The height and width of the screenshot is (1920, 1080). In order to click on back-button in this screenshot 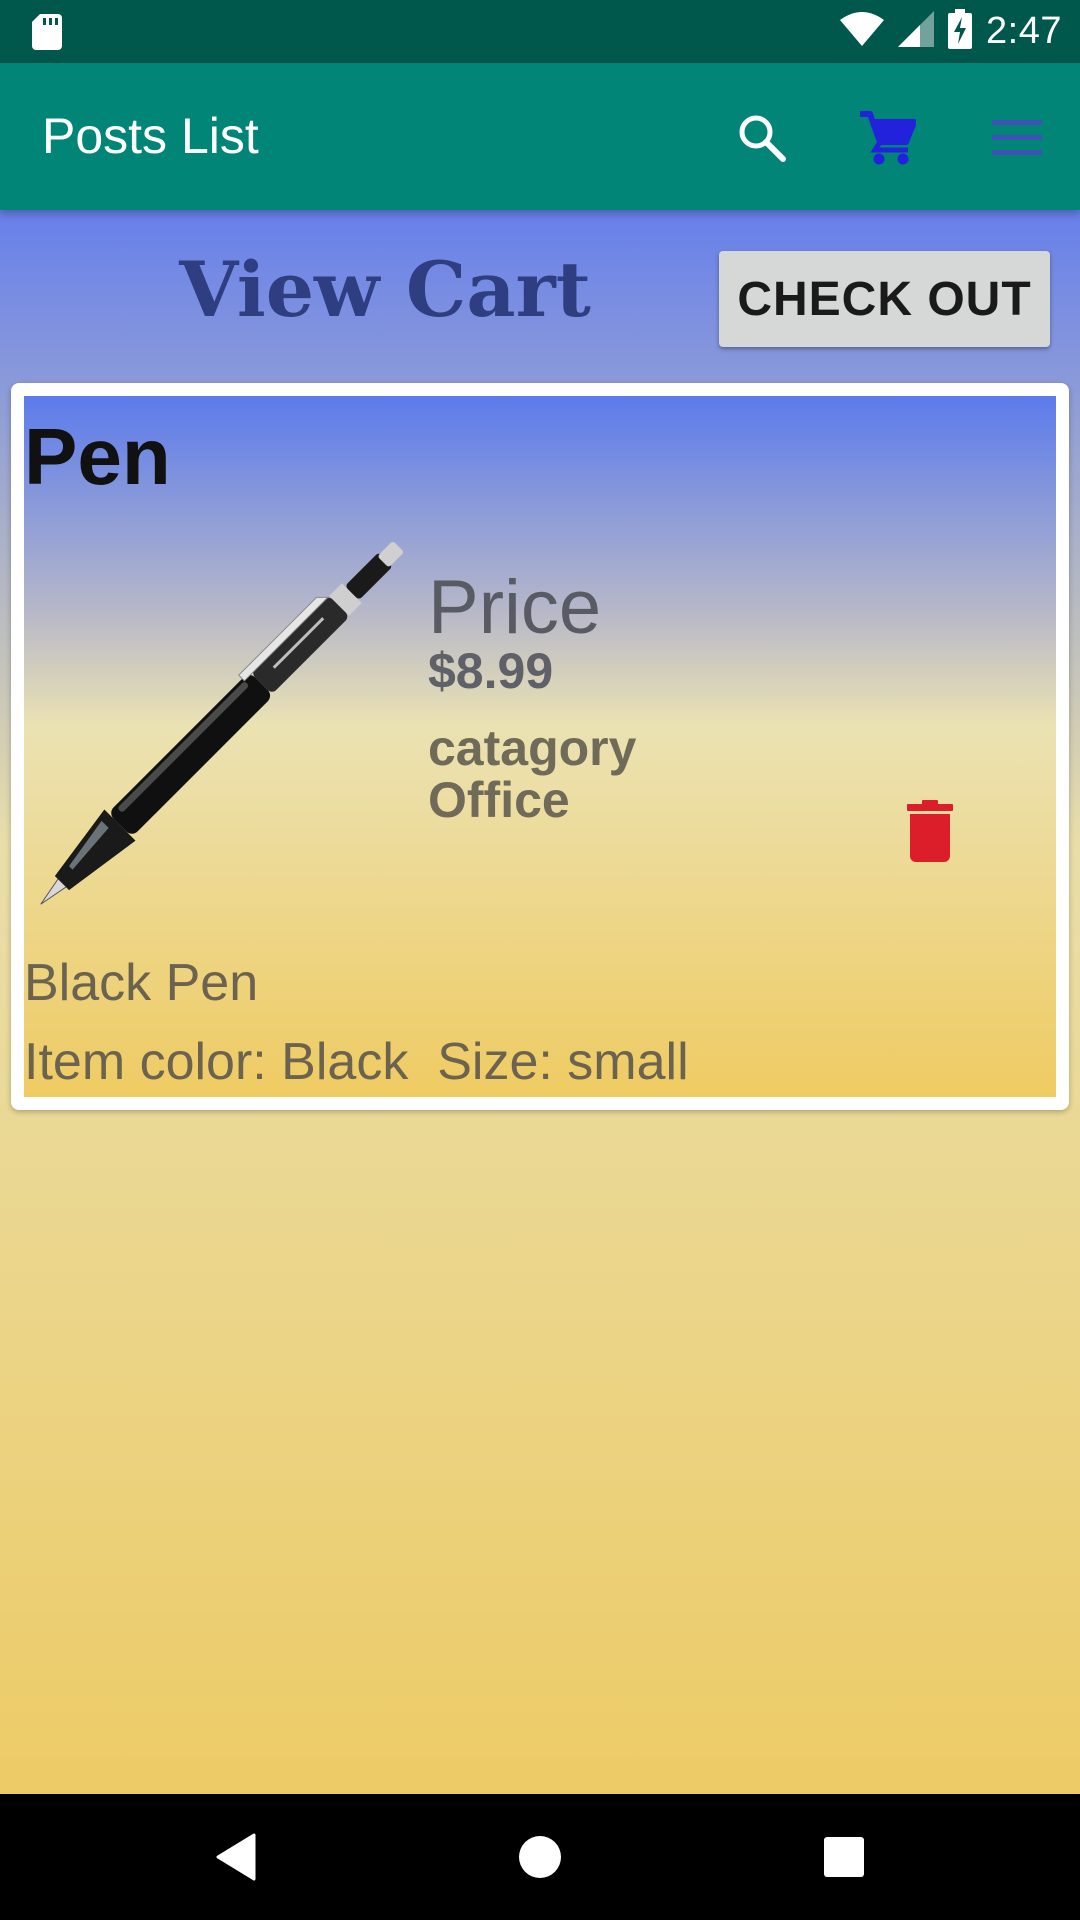, I will do `click(236, 1857)`.